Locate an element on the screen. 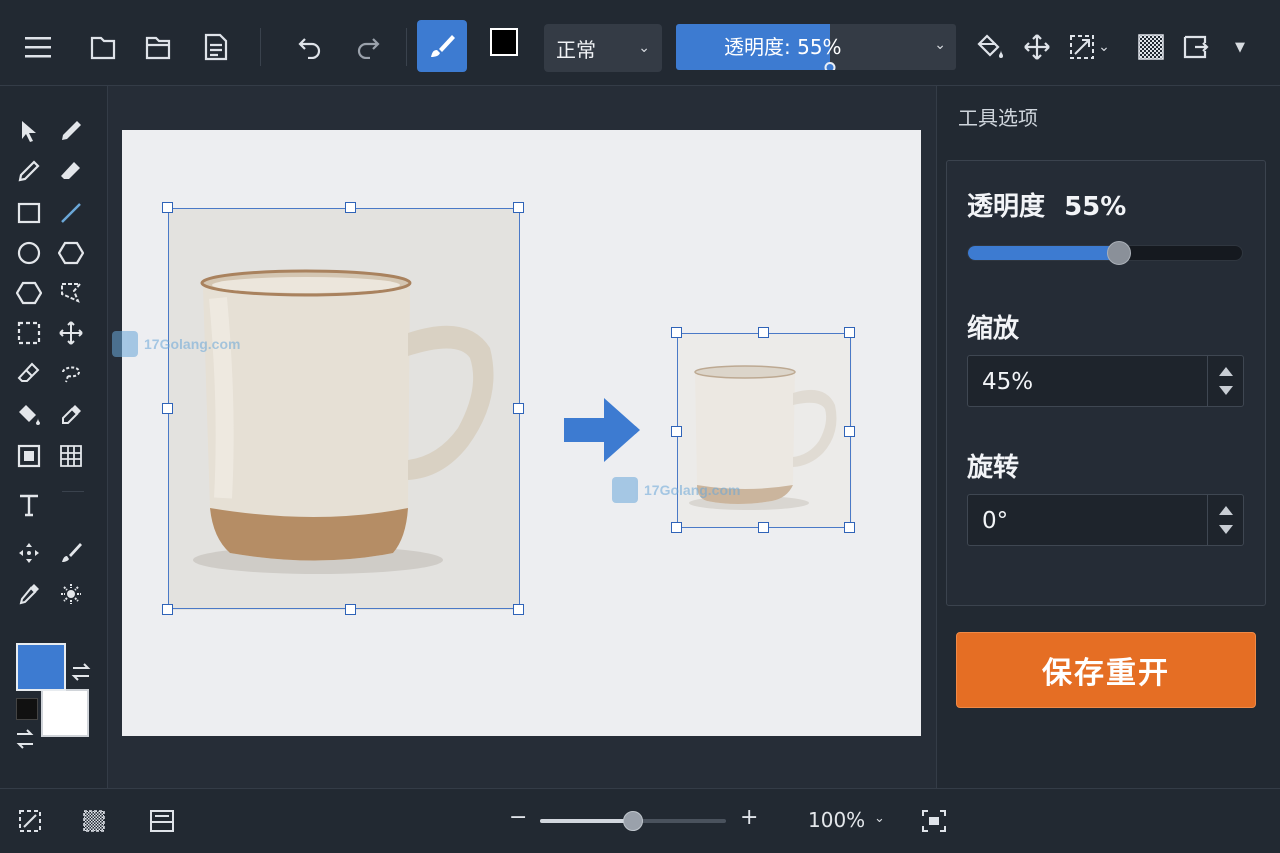 The height and width of the screenshot is (853, 1280). reset-colors-icon is located at coordinates (25, 739).